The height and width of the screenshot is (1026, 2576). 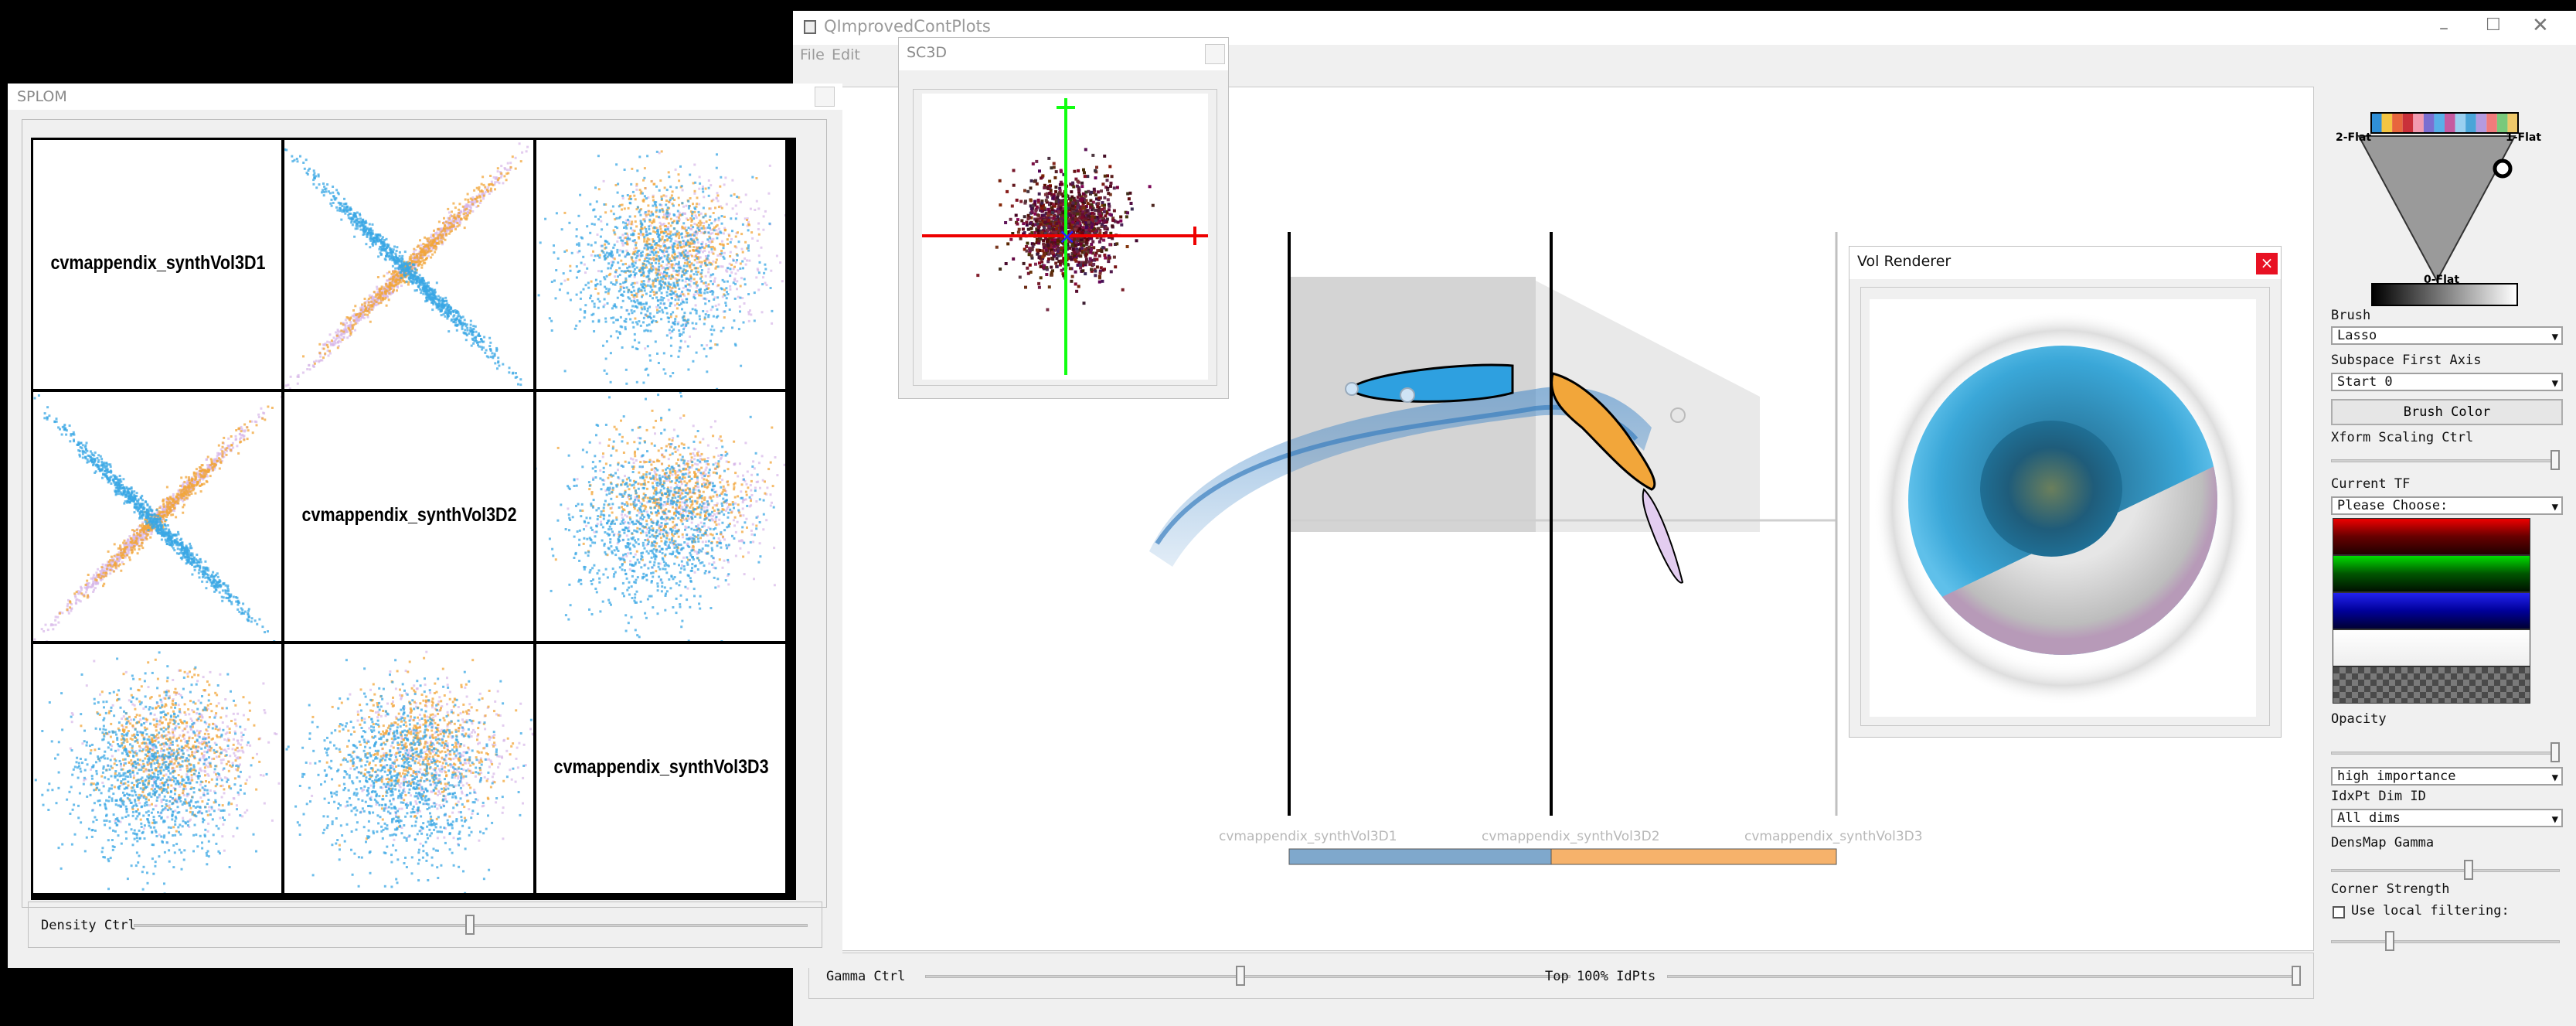 What do you see at coordinates (2443, 28) in the screenshot?
I see `minimize-icon: –` at bounding box center [2443, 28].